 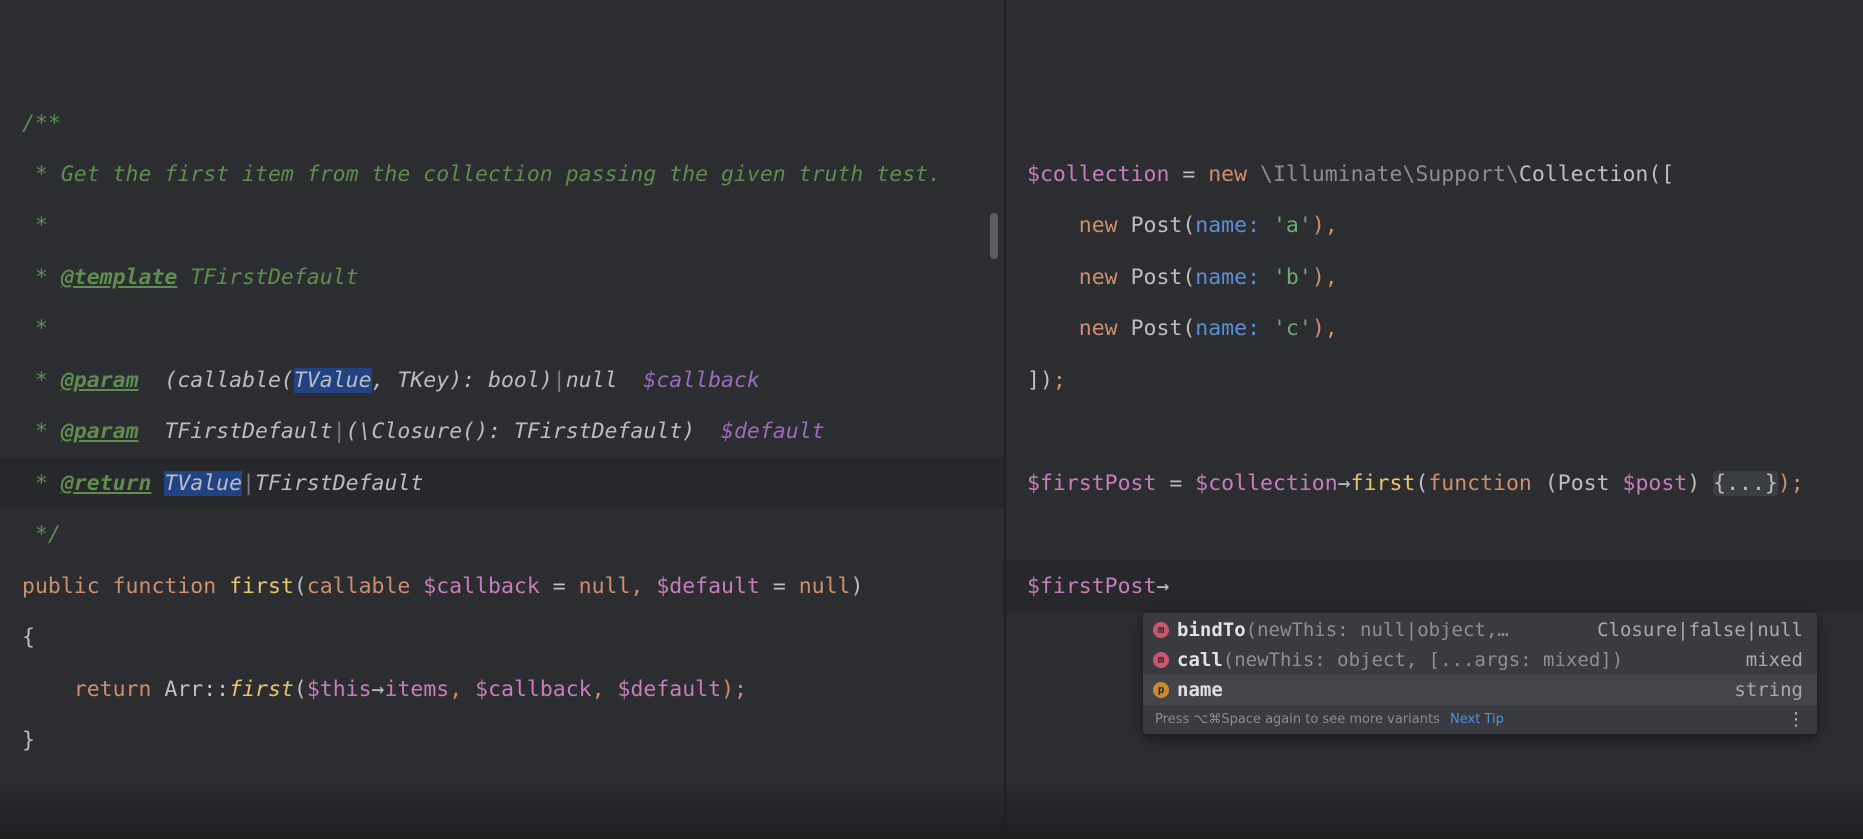 What do you see at coordinates (417, 689) in the screenshot?
I see `property-items: items` at bounding box center [417, 689].